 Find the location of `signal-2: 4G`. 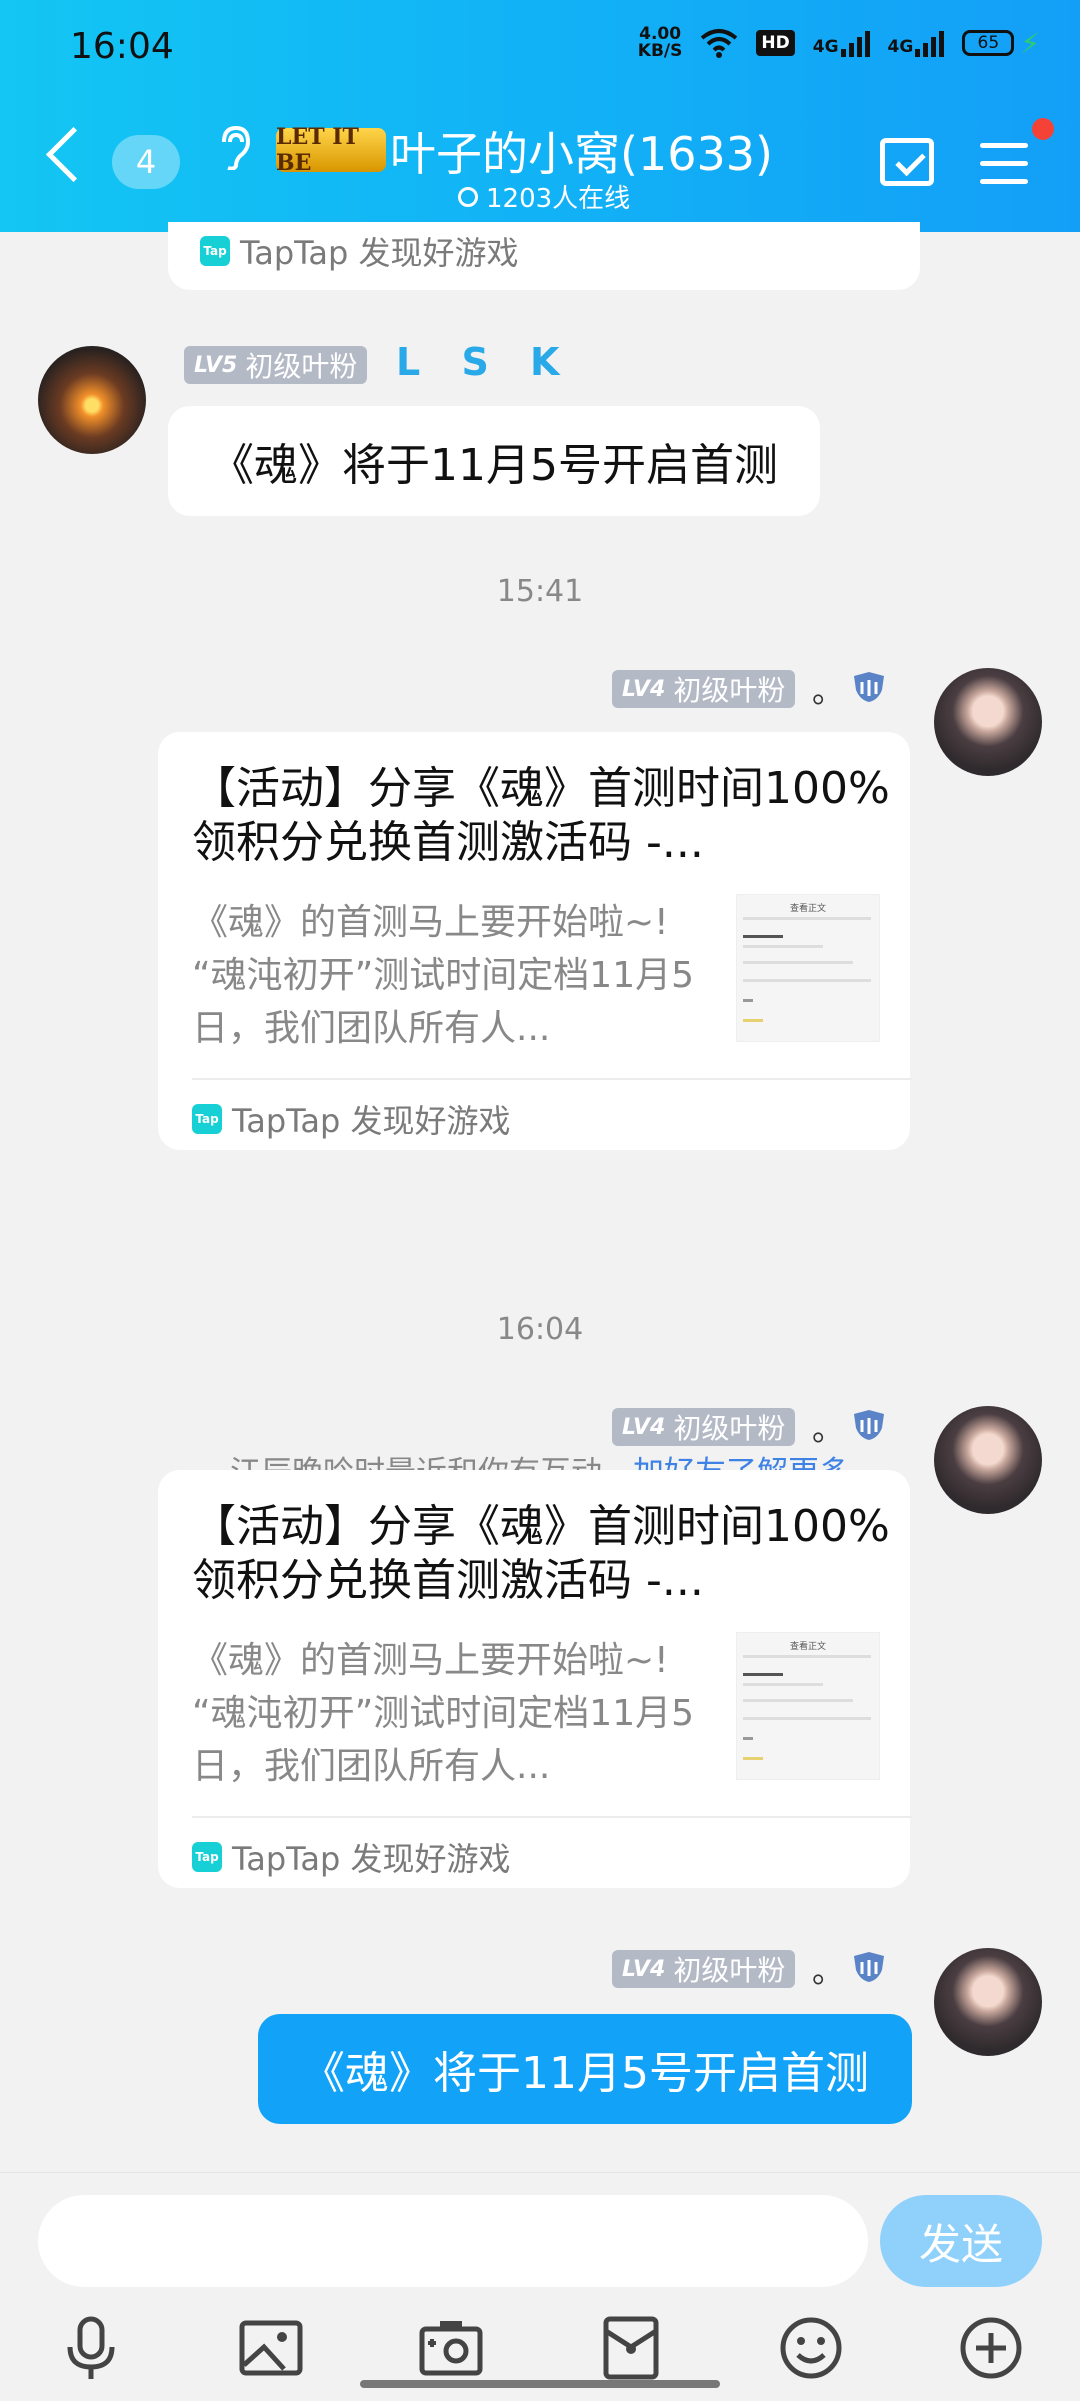

signal-2: 4G is located at coordinates (916, 43).